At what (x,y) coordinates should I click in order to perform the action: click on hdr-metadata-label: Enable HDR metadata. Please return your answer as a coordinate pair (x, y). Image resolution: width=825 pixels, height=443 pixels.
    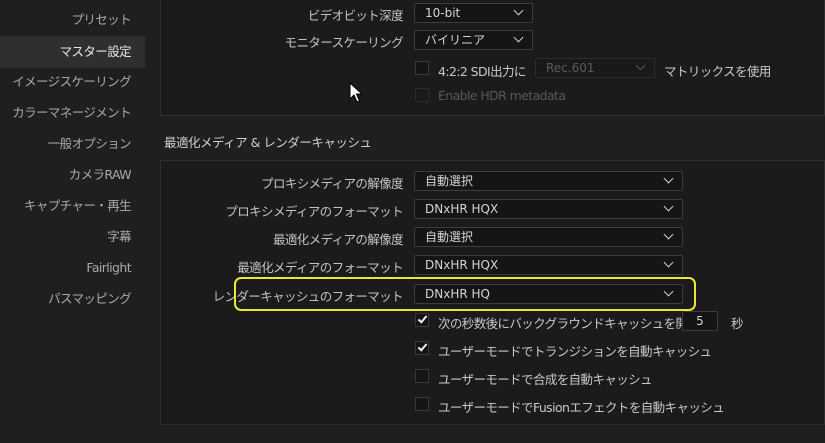
    Looking at the image, I should click on (502, 95).